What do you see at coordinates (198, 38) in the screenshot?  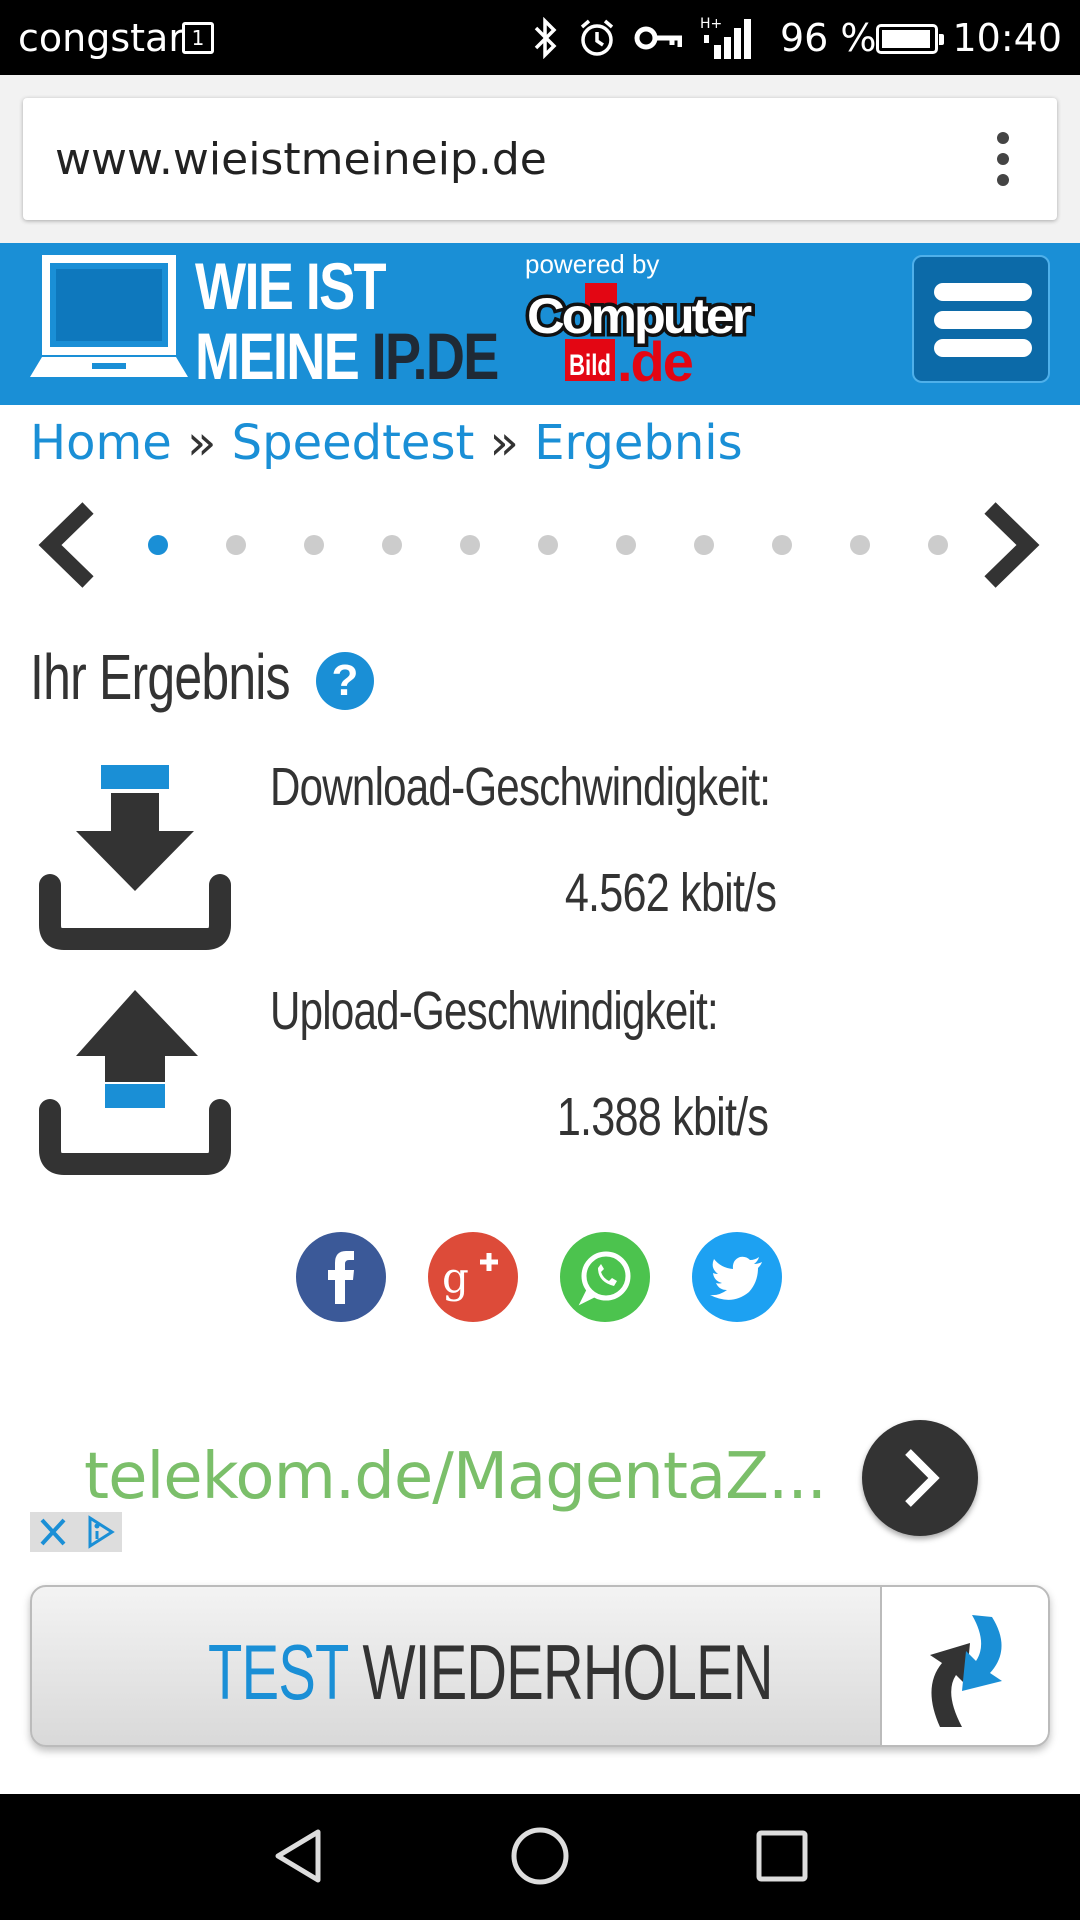 I see `sim-slot-icon: 1` at bounding box center [198, 38].